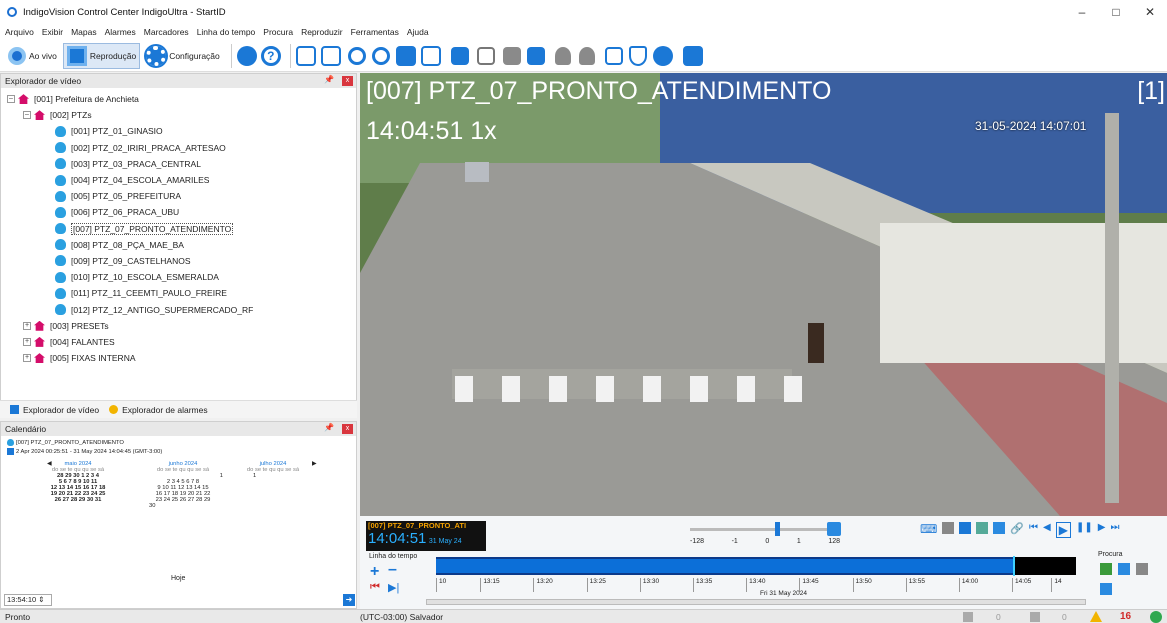  What do you see at coordinates (982, 528) in the screenshot?
I see `grid-icon` at bounding box center [982, 528].